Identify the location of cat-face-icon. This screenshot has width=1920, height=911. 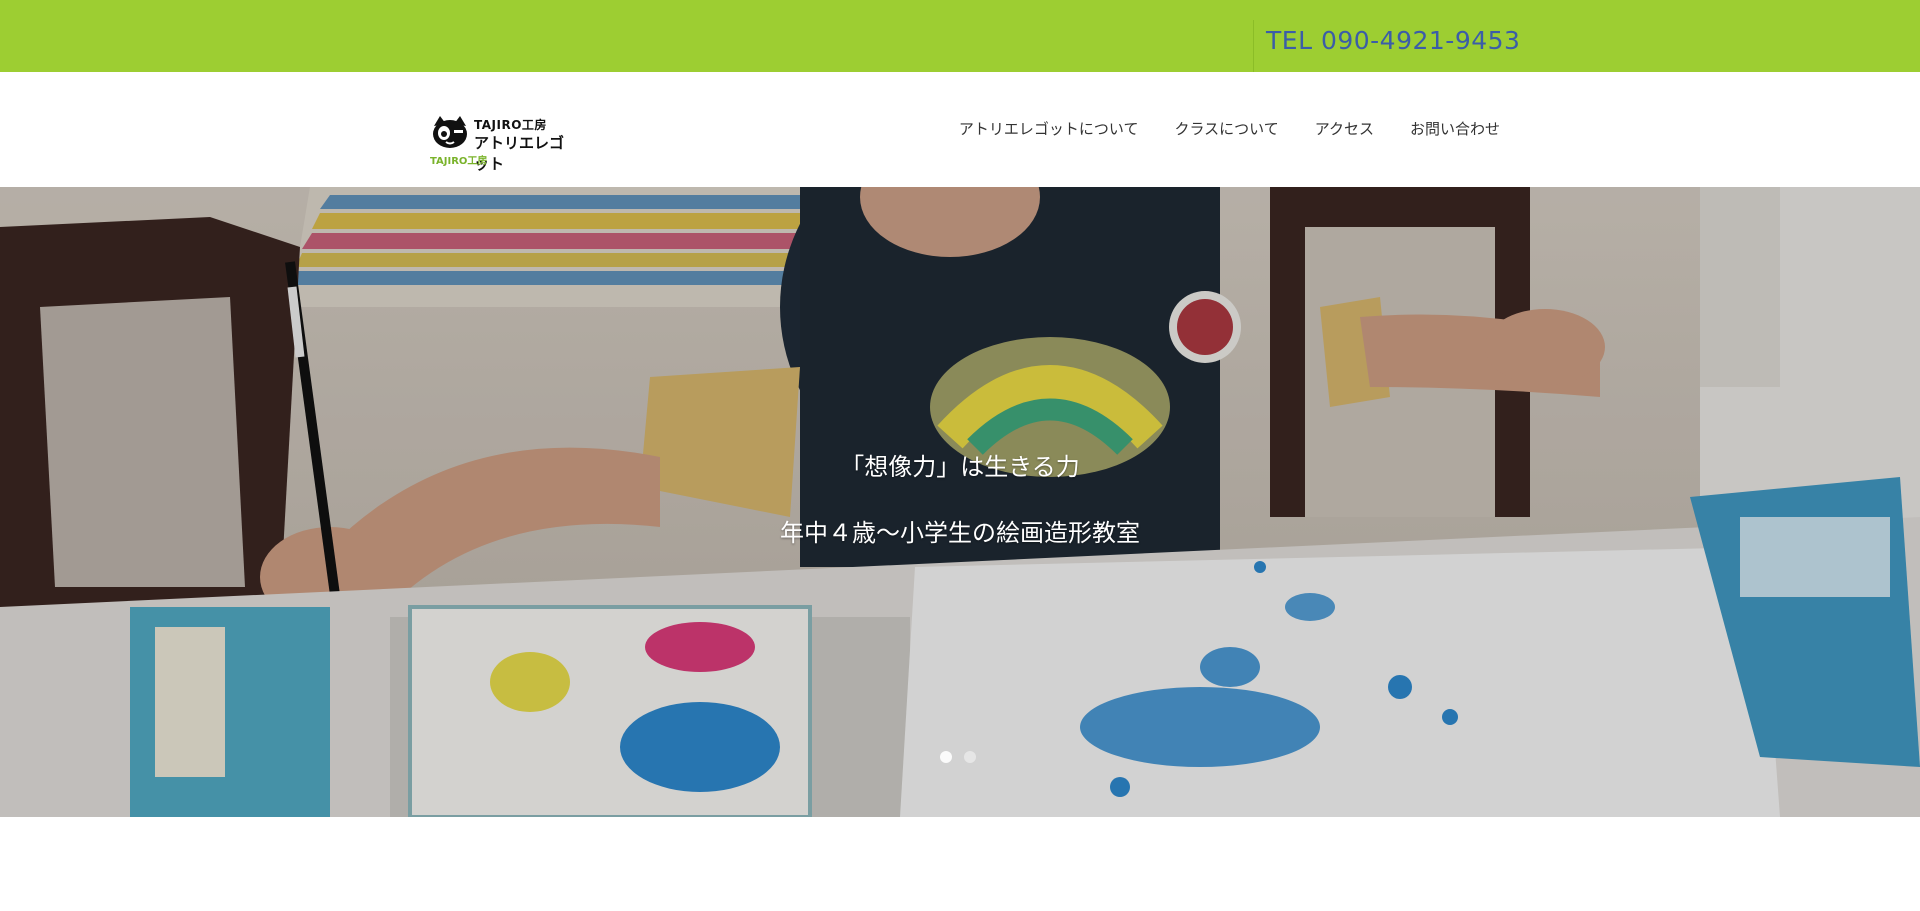
(450, 132).